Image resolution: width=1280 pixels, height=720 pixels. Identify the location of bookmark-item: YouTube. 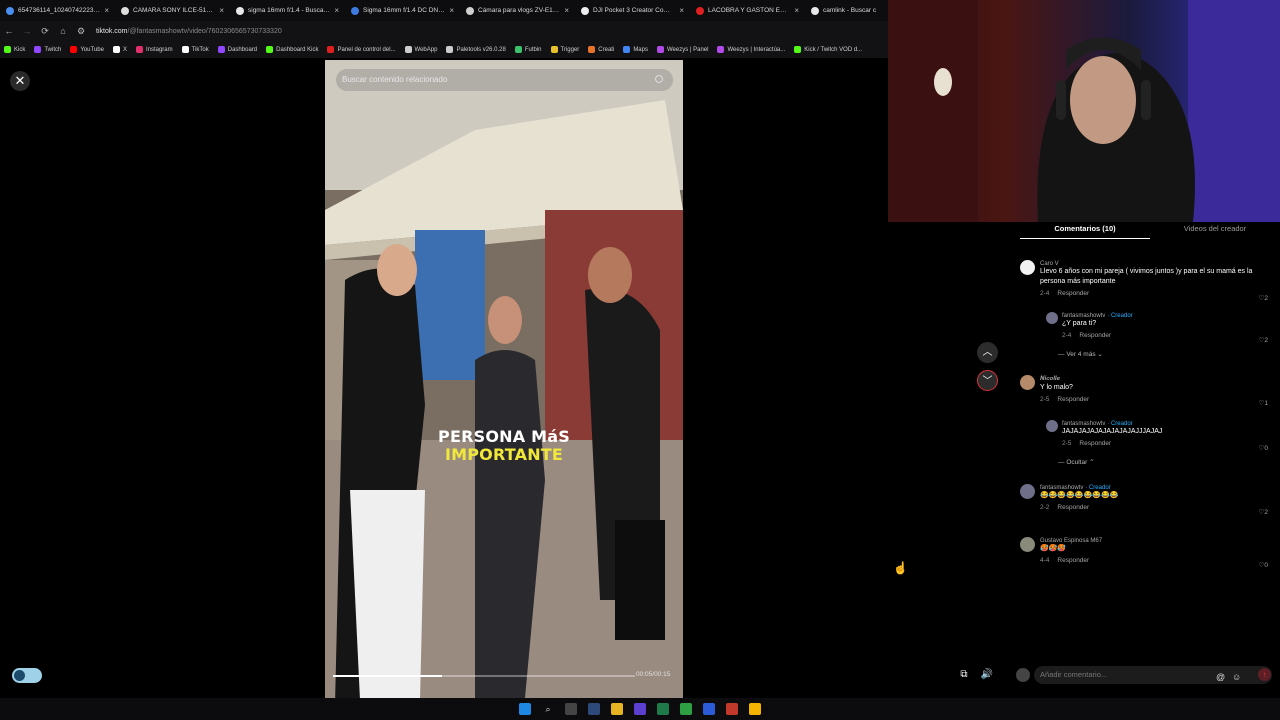
(87, 49).